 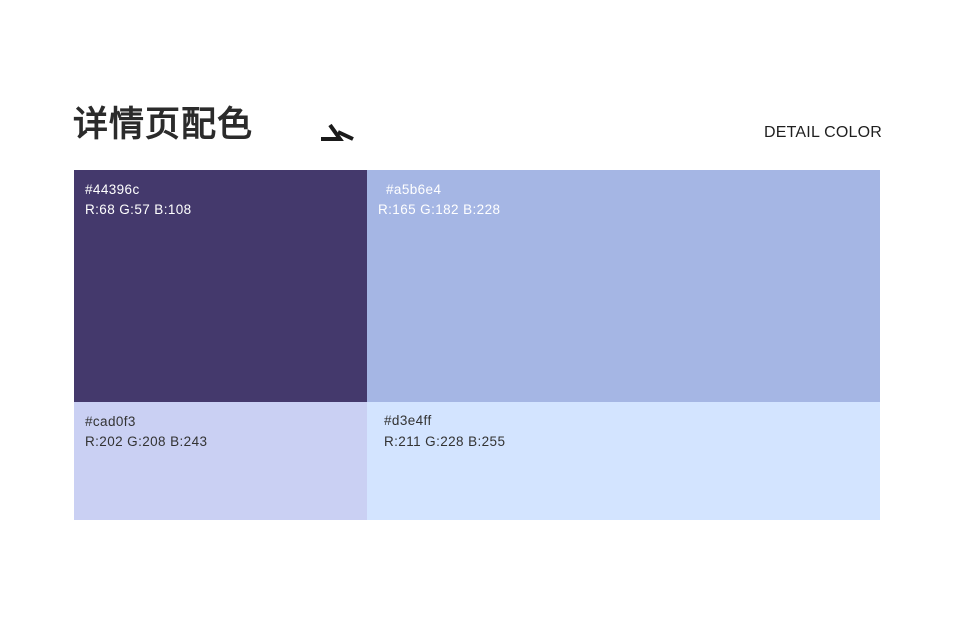 I want to click on swatch-rgb-label: R:165 G:182 B:228, so click(x=439, y=209).